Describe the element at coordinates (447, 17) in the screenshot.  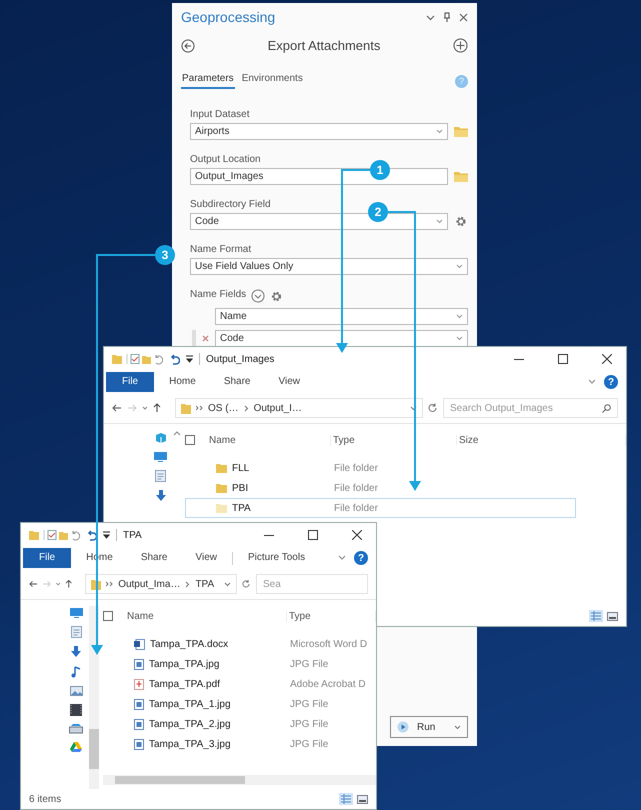
I see `pin-icon` at that location.